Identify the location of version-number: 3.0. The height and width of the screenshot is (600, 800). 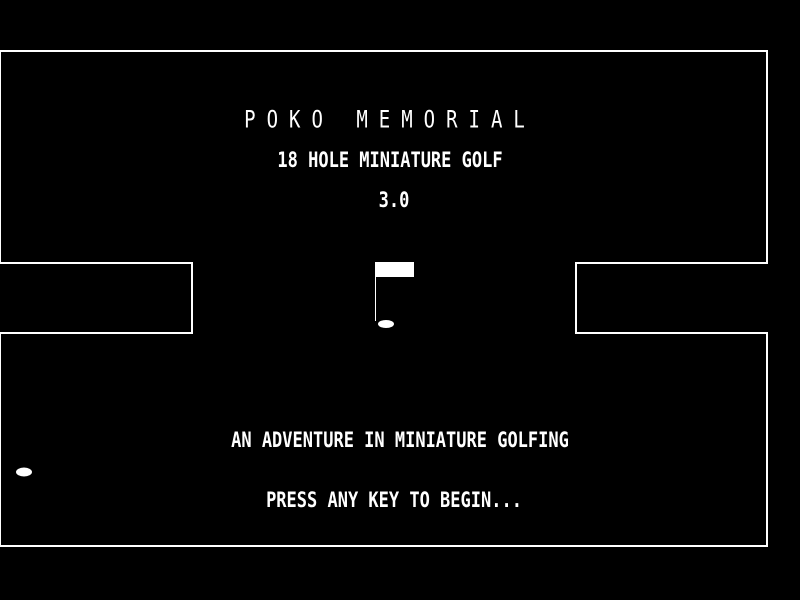
(394, 200).